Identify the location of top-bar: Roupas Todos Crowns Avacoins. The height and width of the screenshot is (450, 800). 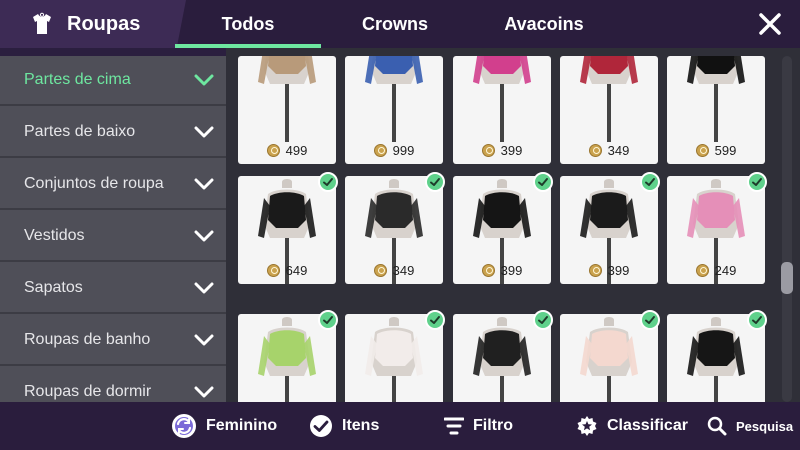
(400, 24).